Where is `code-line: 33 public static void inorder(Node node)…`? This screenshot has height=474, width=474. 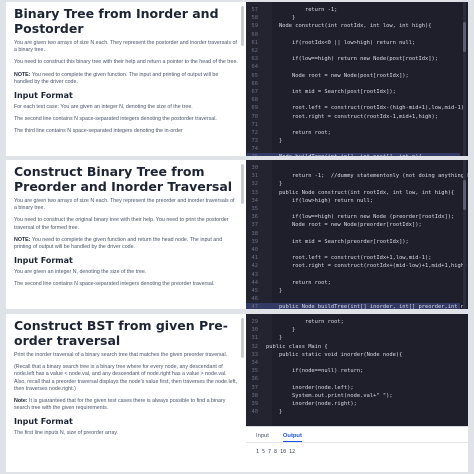
code-line: 33 public static void inorder(Node node)… is located at coordinates (353, 355).